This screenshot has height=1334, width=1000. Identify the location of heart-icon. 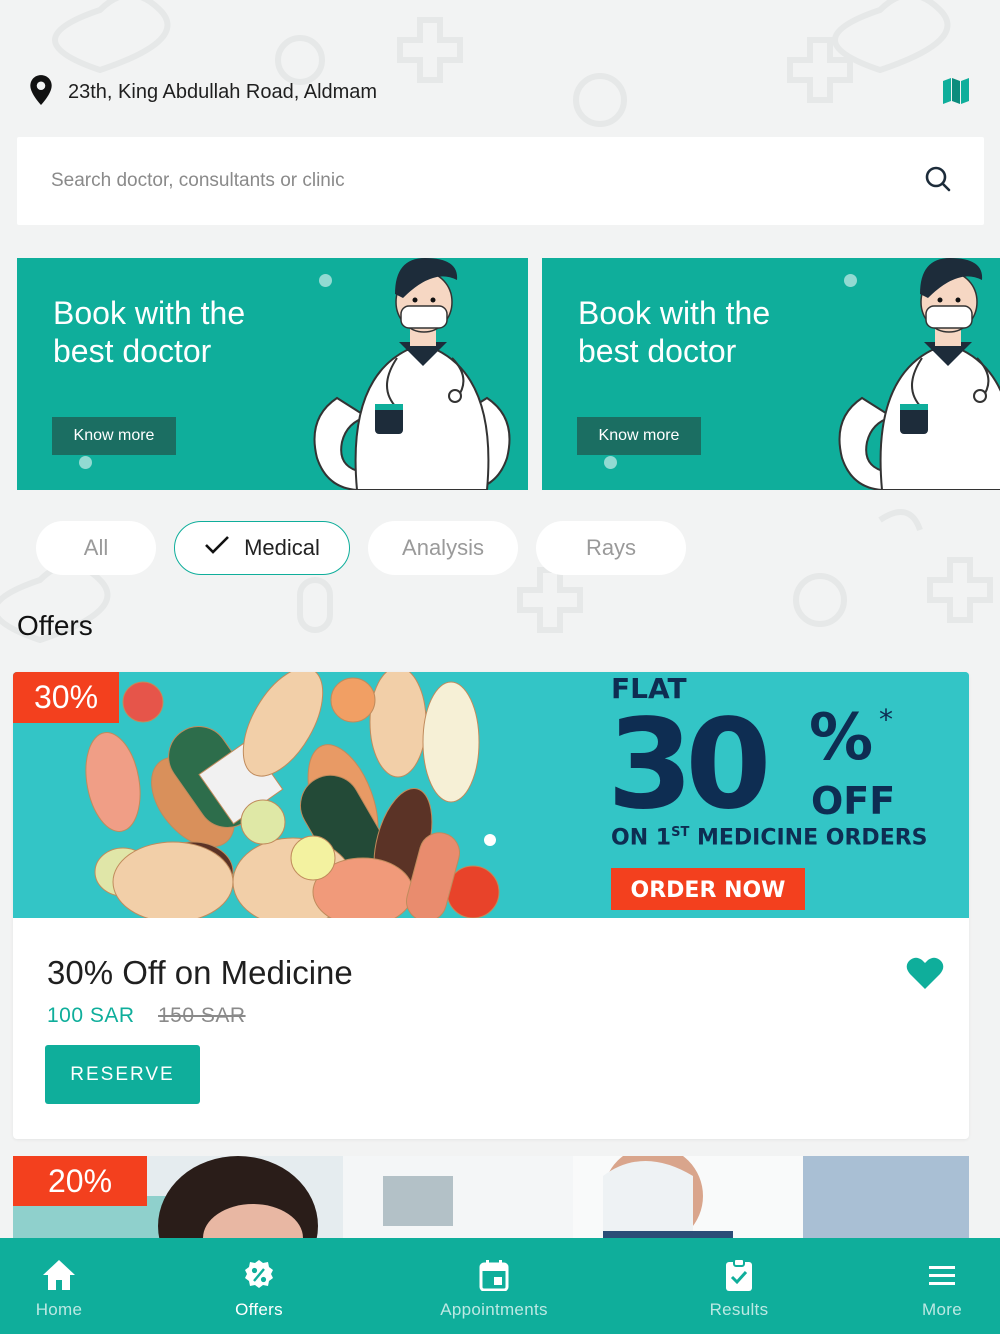
(925, 975).